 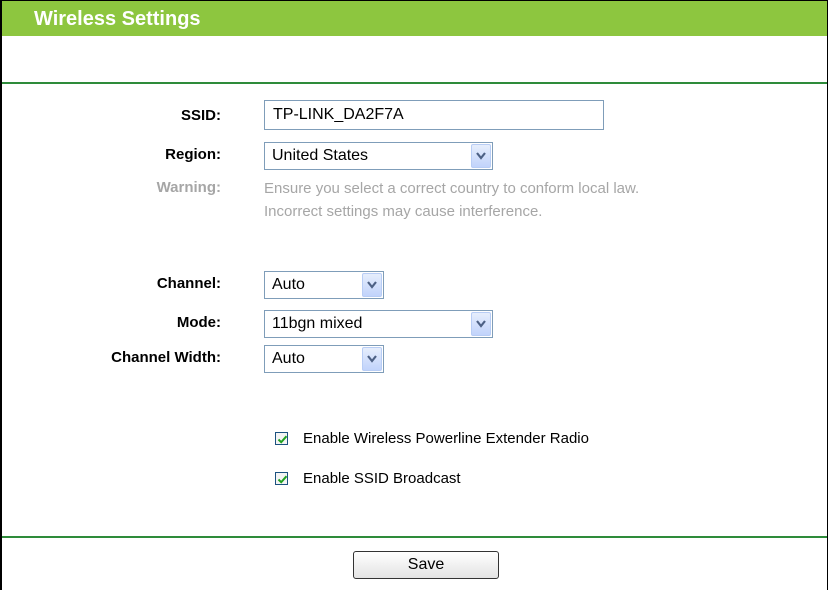 I want to click on ssid-input, so click(x=434, y=115).